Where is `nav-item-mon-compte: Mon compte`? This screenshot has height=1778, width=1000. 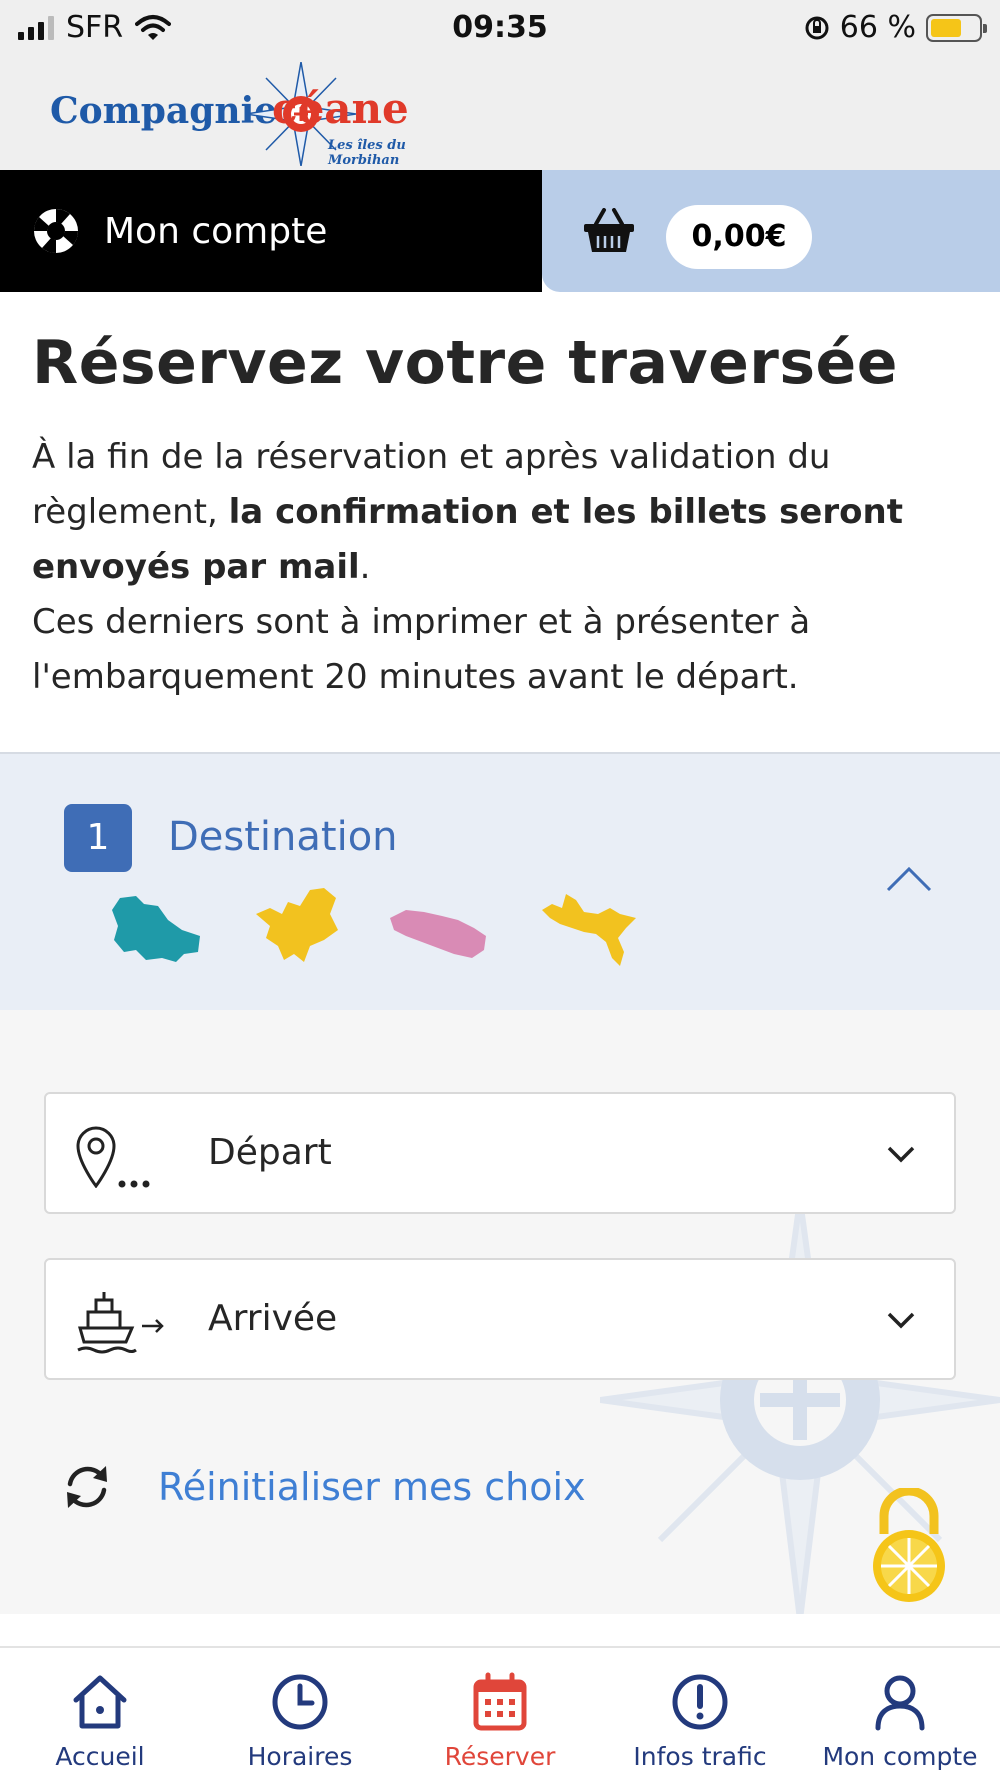
nav-item-mon-compte: Mon compte is located at coordinates (900, 1713).